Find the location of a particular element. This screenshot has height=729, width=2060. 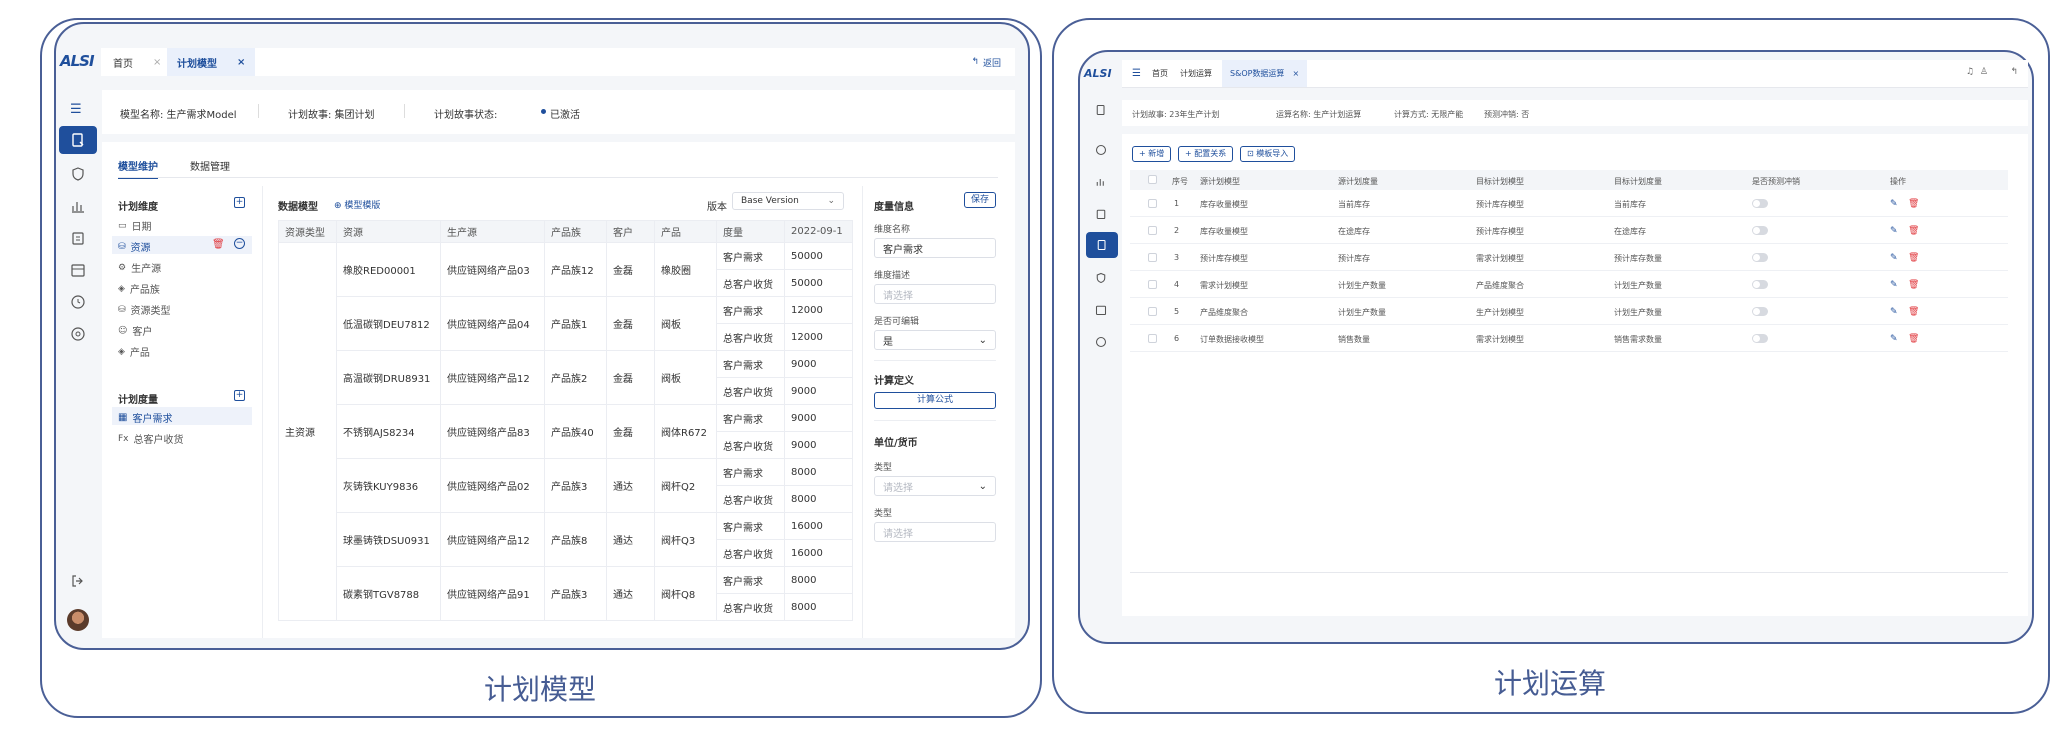

tab-plan-model: 计划模型 × is located at coordinates (211, 62).